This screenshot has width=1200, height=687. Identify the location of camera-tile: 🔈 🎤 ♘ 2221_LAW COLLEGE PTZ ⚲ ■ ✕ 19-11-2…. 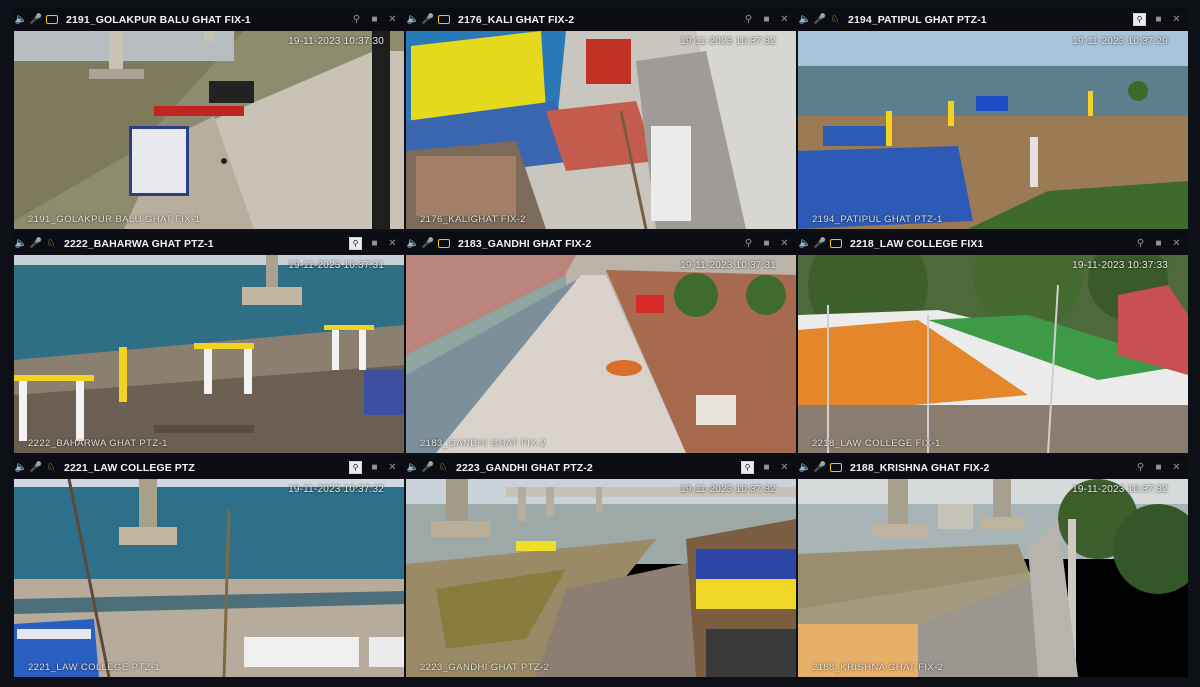
(209, 566).